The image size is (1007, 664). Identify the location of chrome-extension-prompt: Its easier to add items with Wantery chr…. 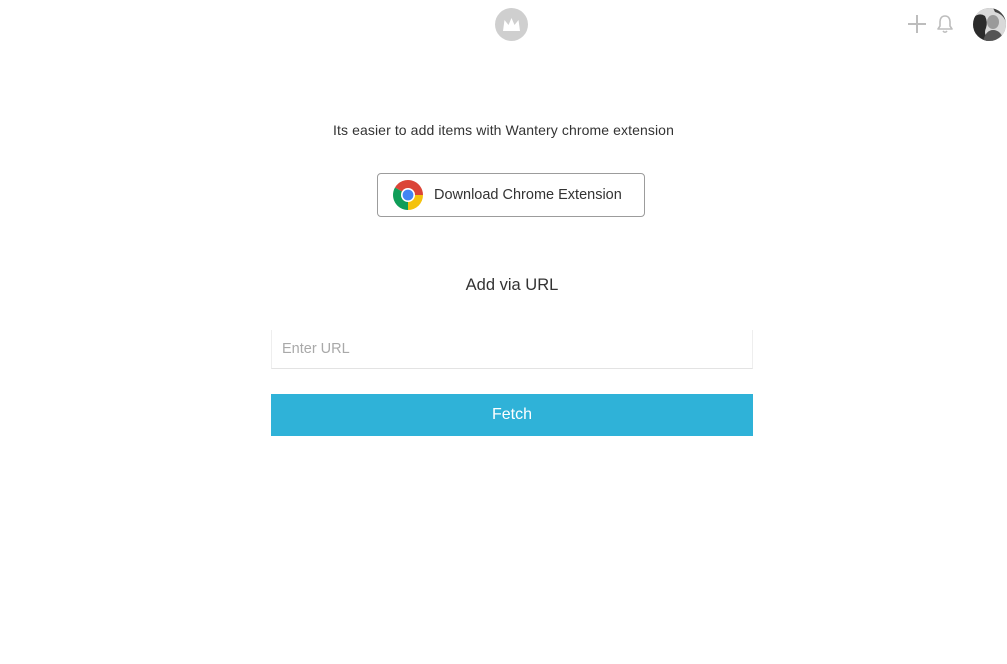
(503, 130).